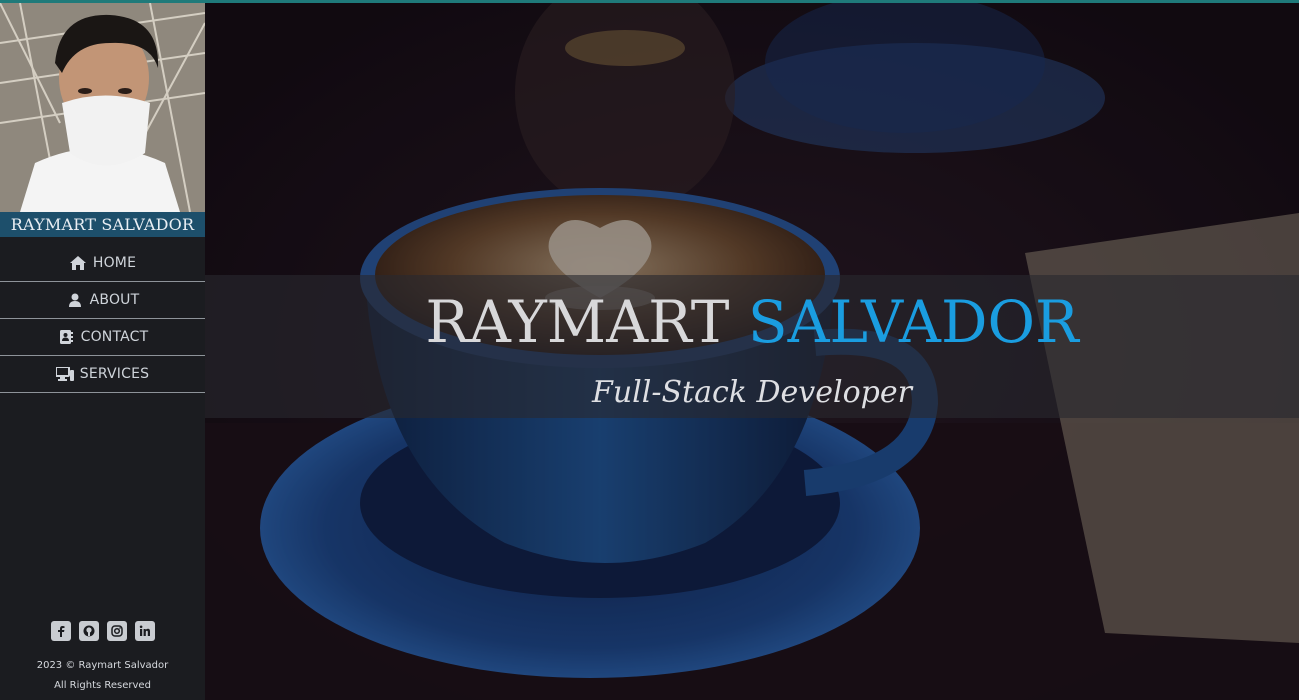 The height and width of the screenshot is (700, 1299). Describe the element at coordinates (102, 665) in the screenshot. I see `footer-copyright: 2023 © Raymart Salvador` at that location.